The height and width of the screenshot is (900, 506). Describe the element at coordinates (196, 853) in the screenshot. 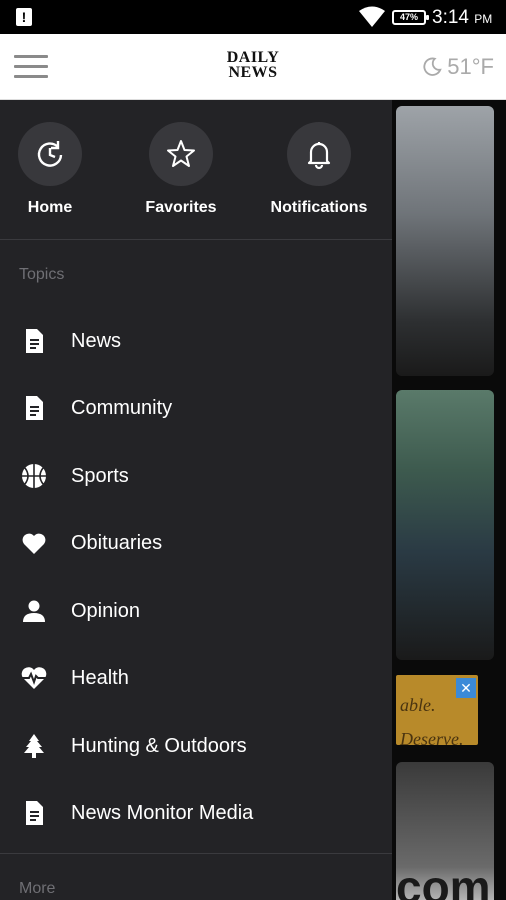

I see `divider` at that location.